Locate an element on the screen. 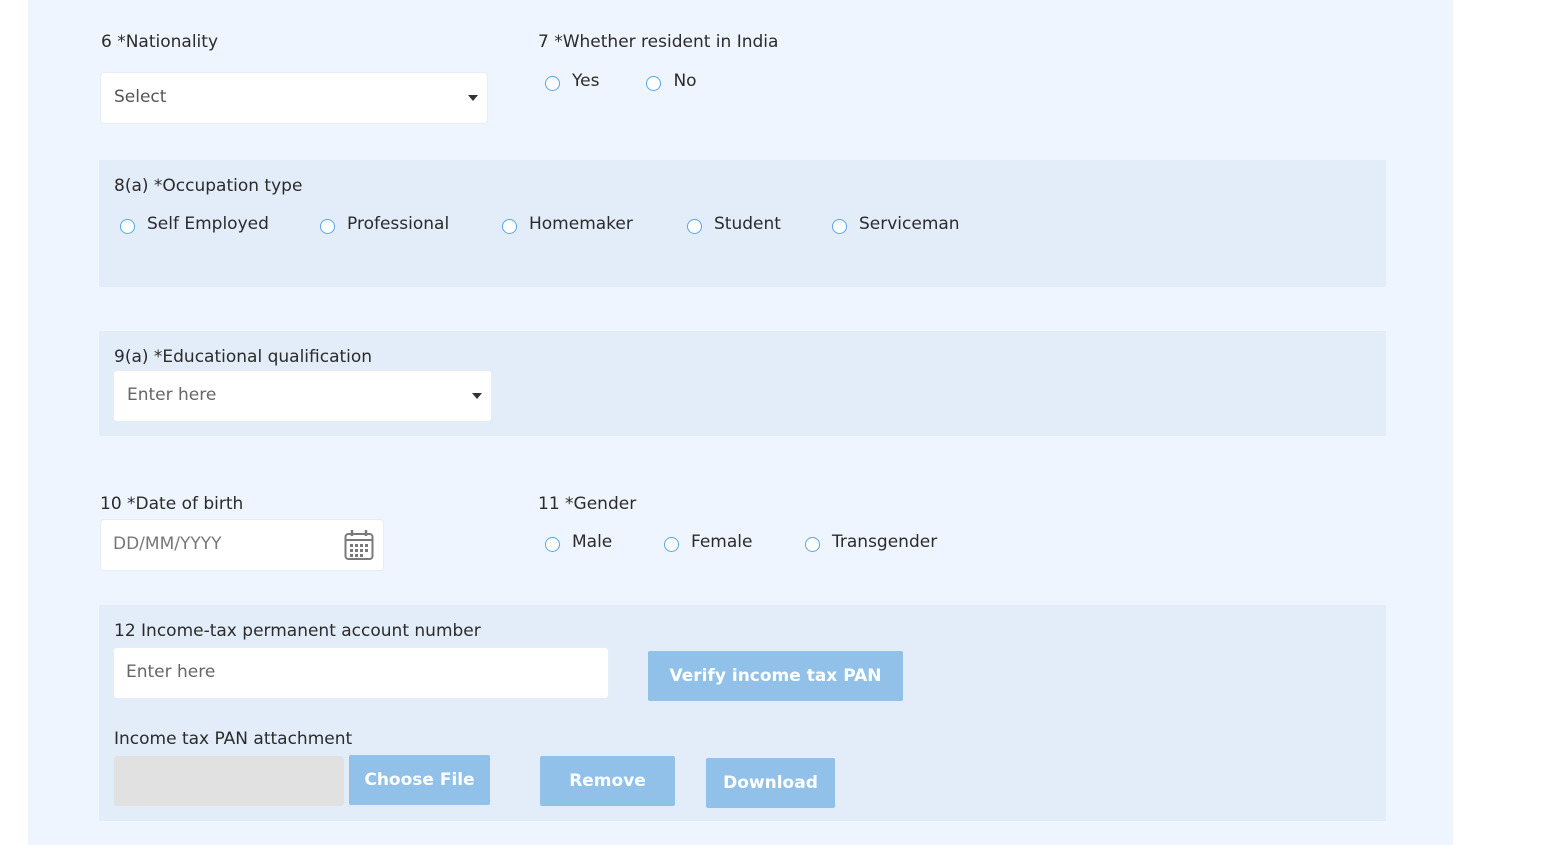  resident-option-no: No is located at coordinates (671, 81).